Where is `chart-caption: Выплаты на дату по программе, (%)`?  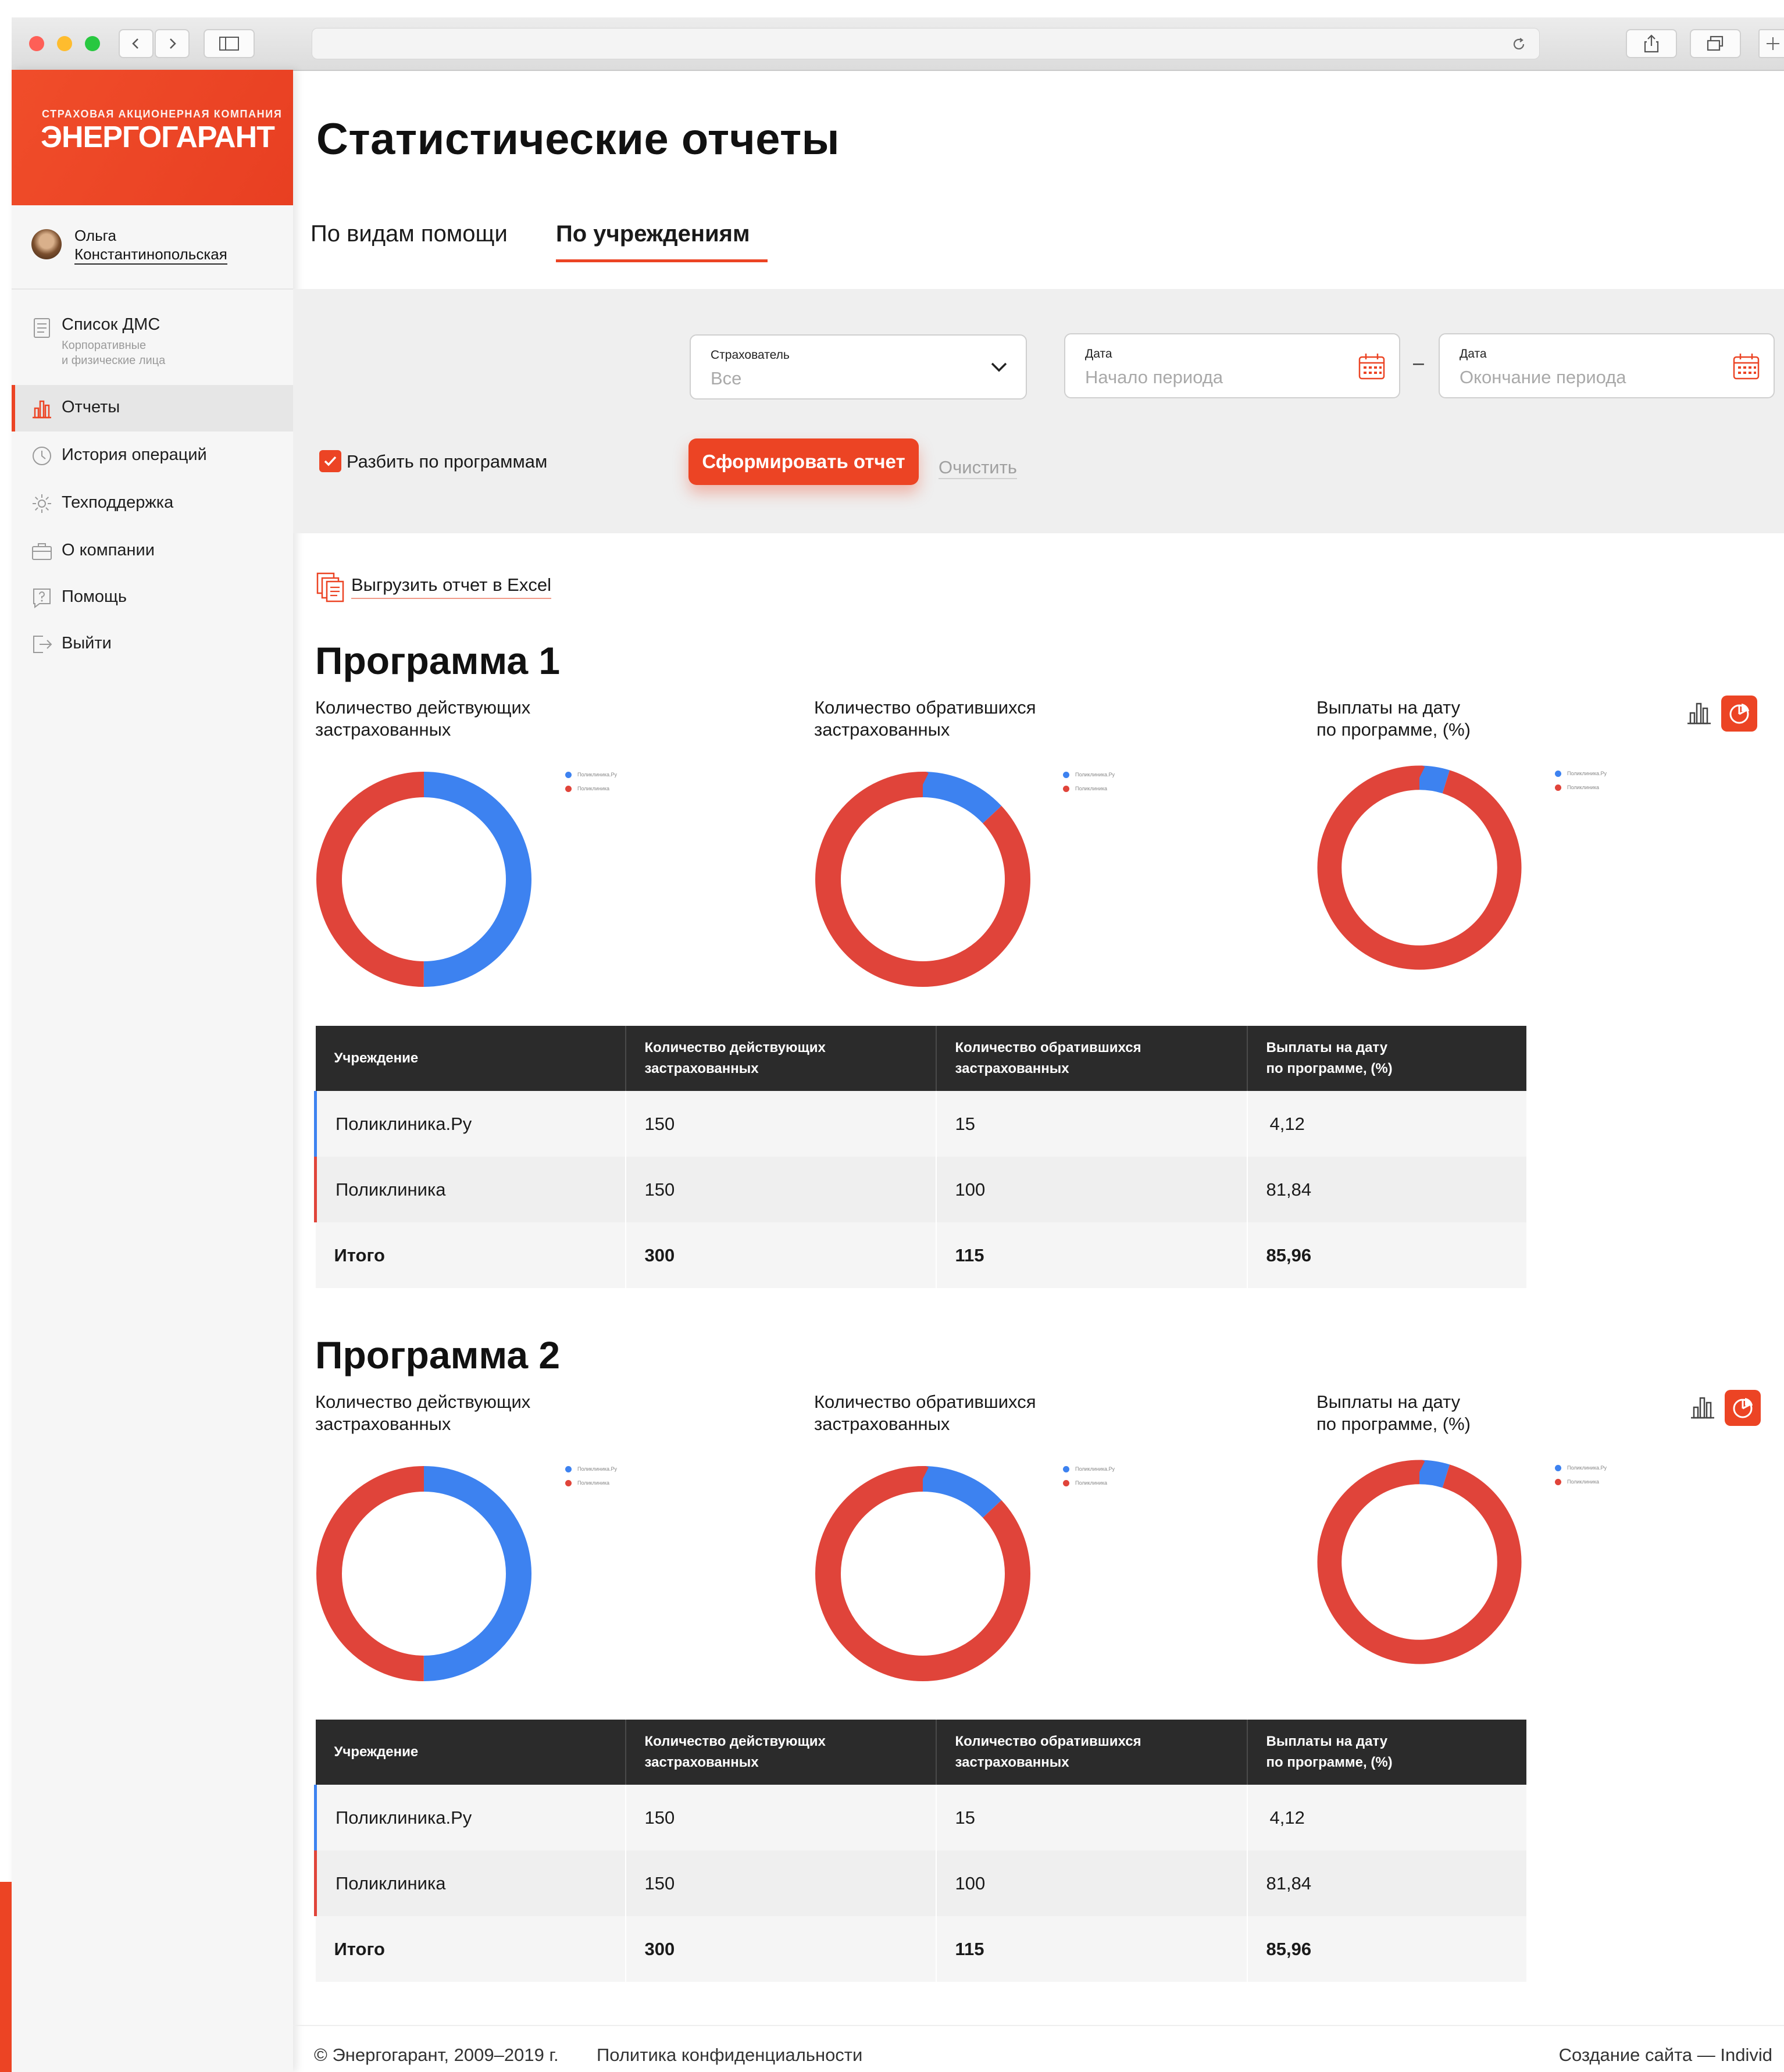 chart-caption: Выплаты на дату по программе, (%) is located at coordinates (1393, 1413).